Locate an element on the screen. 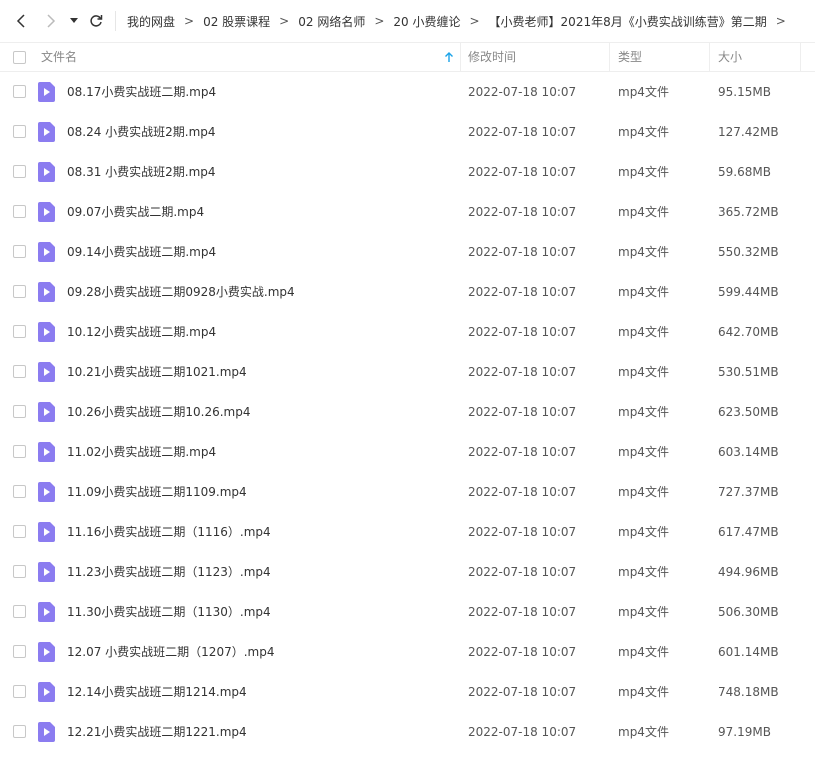  file-name: 10.21小费实战班二期1021.mp4 is located at coordinates (157, 372).